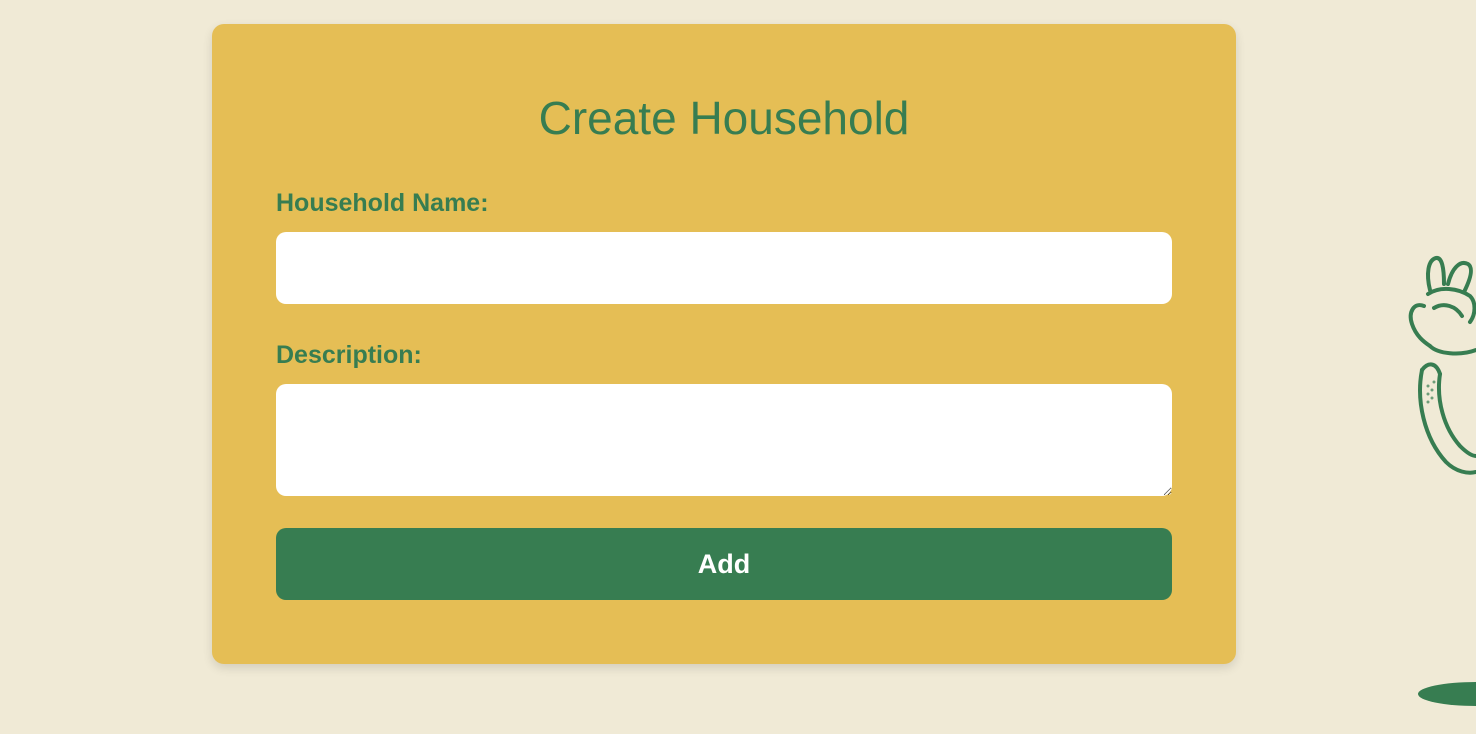 Image resolution: width=1476 pixels, height=734 pixels. I want to click on description-label: Description:, so click(349, 355).